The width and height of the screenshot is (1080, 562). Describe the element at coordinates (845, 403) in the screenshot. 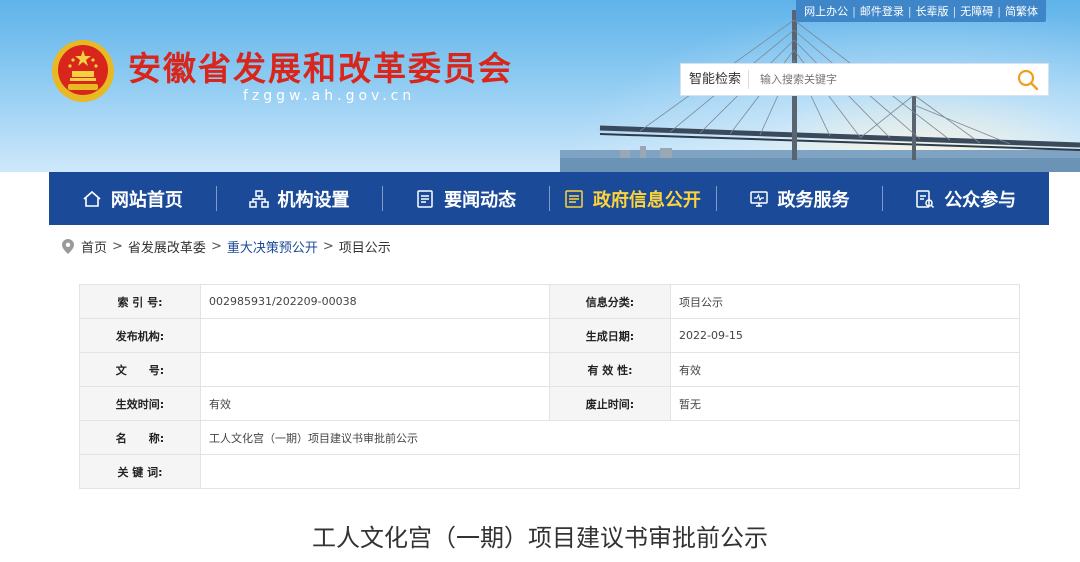

I see `expiry-time-value: 暂无` at that location.